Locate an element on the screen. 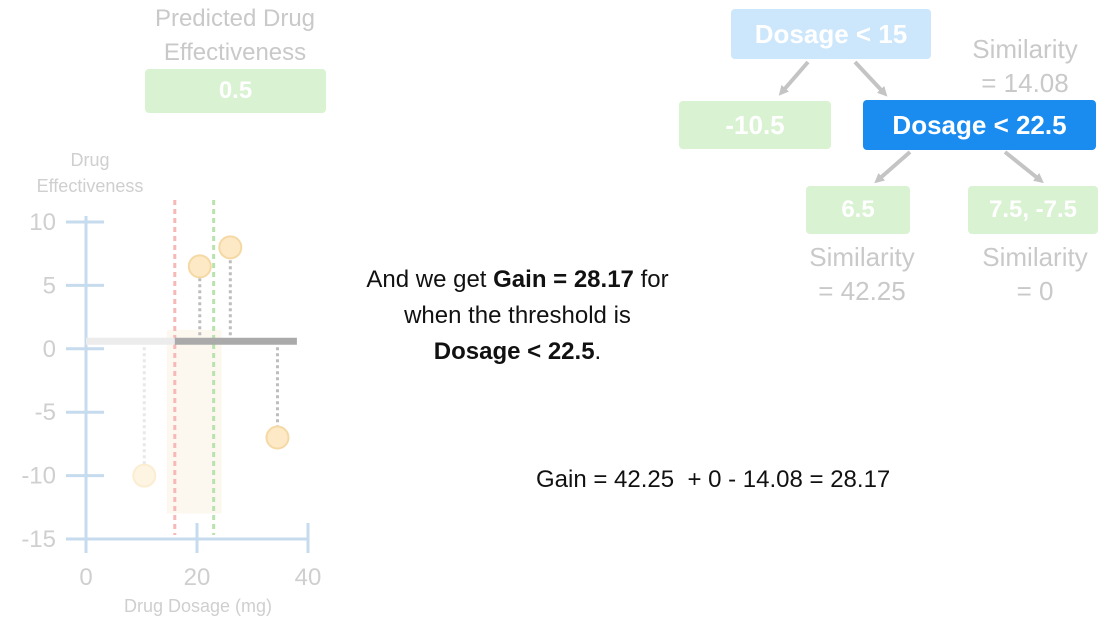 This screenshot has width=1110, height=624. root-similarity-value: = 14.08 is located at coordinates (1025, 83).